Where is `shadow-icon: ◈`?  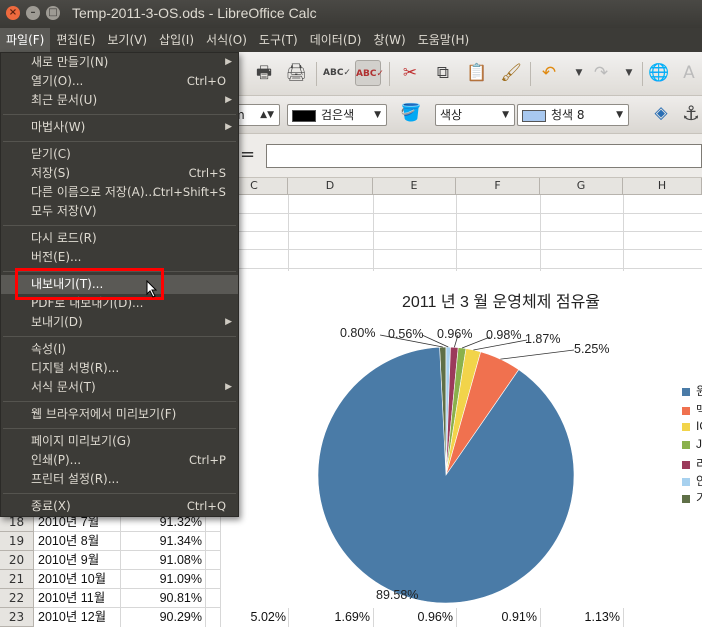
shadow-icon: ◈ is located at coordinates (661, 113).